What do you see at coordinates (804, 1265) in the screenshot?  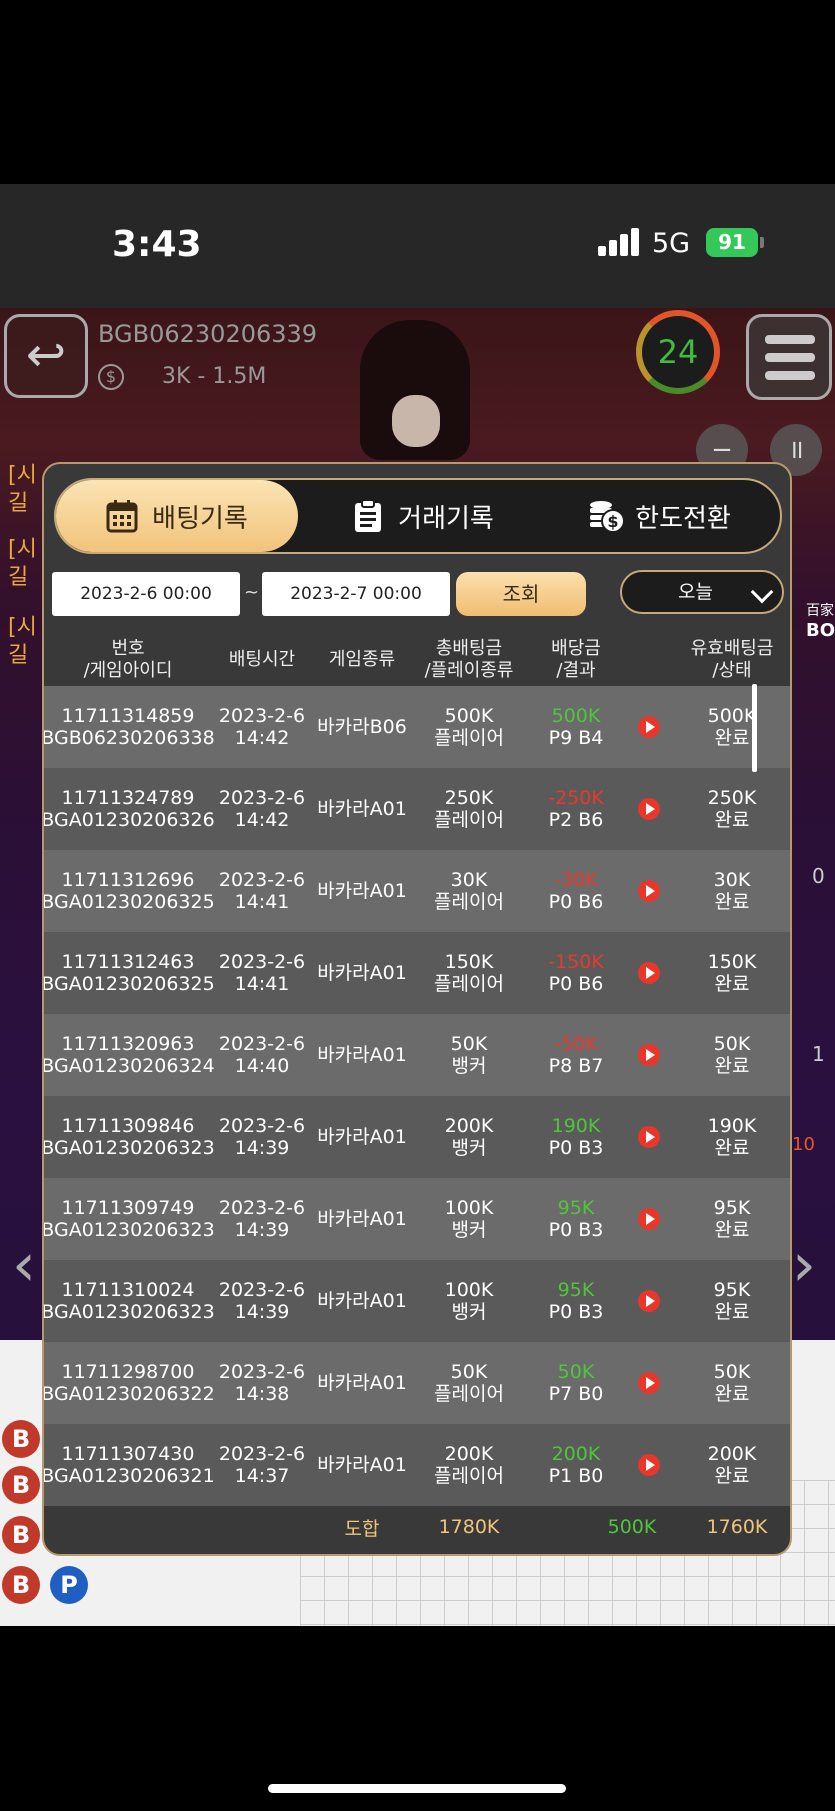 I see `next-arrow-icon: ›` at bounding box center [804, 1265].